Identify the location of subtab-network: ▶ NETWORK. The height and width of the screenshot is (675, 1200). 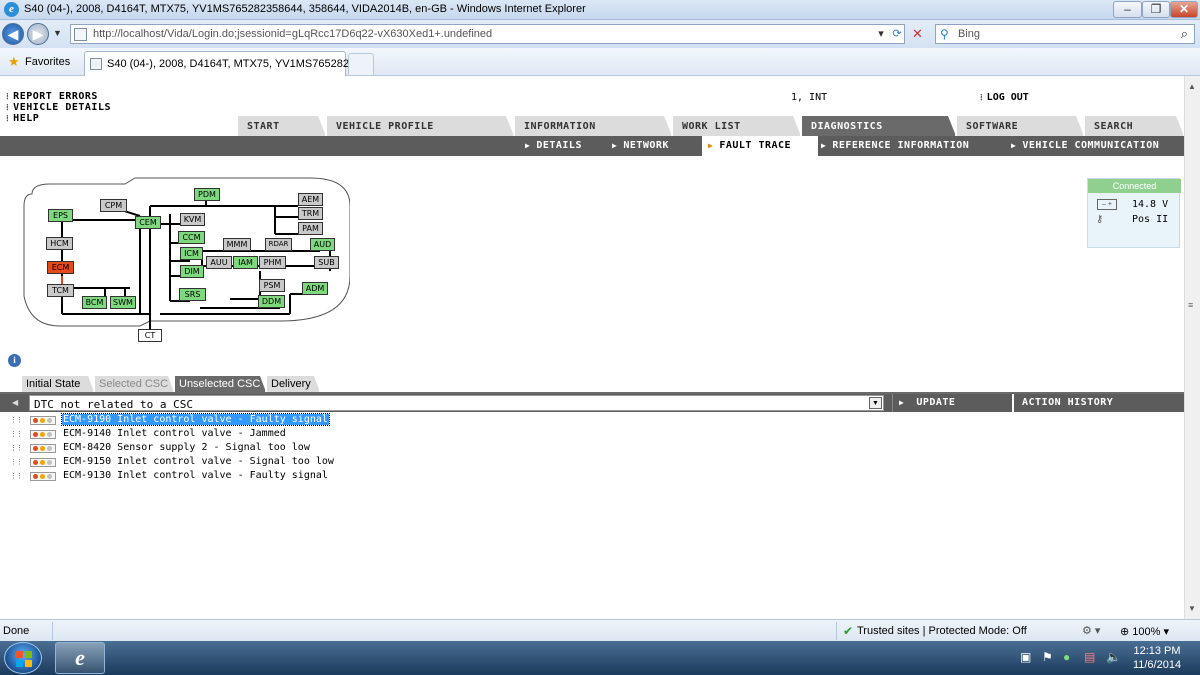
(640, 145).